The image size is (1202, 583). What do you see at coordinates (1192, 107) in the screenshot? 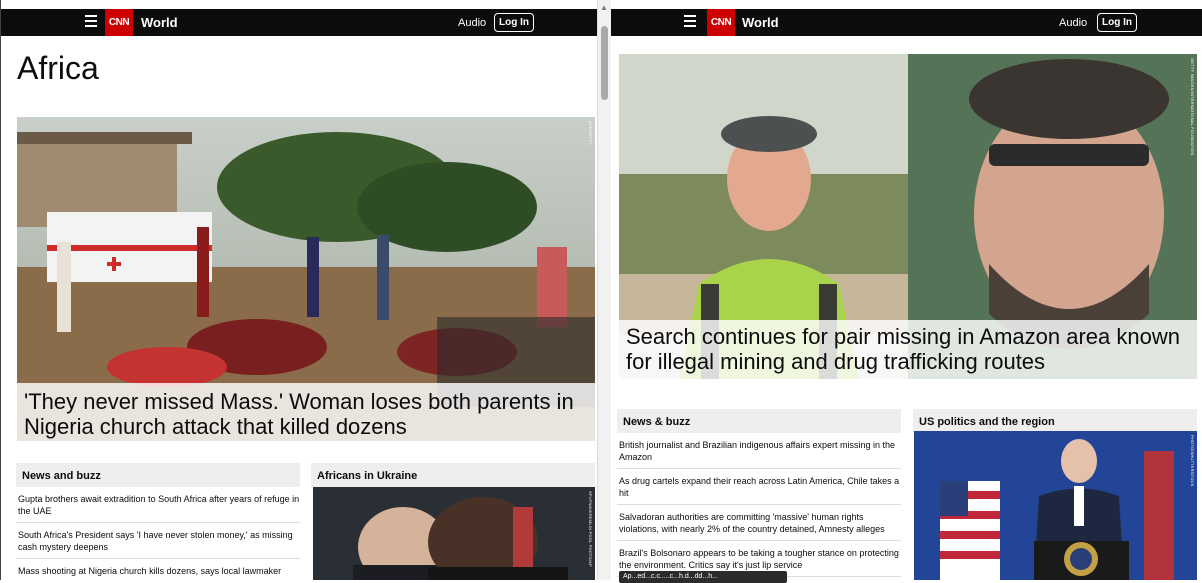
I see `photo-credit: GETTY IMAGES/INTERNATIONAL FOUNDATION` at bounding box center [1192, 107].